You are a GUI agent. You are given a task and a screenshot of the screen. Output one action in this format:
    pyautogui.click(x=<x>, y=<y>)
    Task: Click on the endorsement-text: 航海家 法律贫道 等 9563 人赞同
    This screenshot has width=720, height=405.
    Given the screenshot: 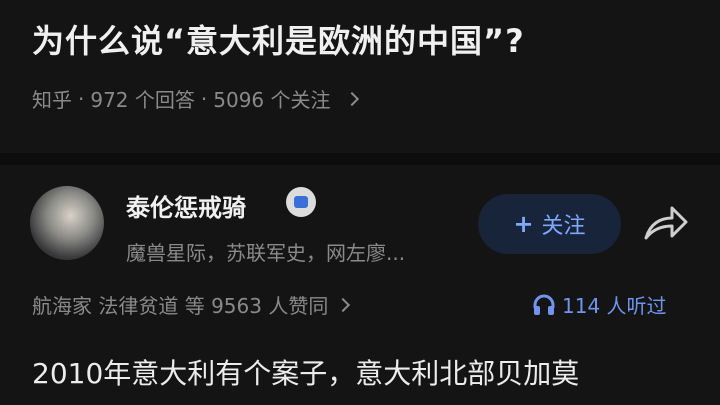 What is the action you would take?
    pyautogui.click(x=180, y=306)
    